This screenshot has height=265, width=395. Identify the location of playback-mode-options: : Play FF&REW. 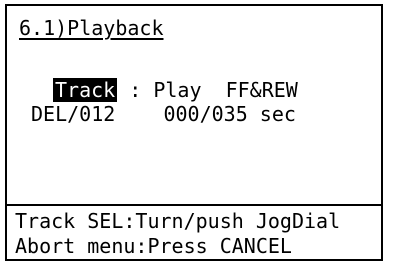
(207, 90).